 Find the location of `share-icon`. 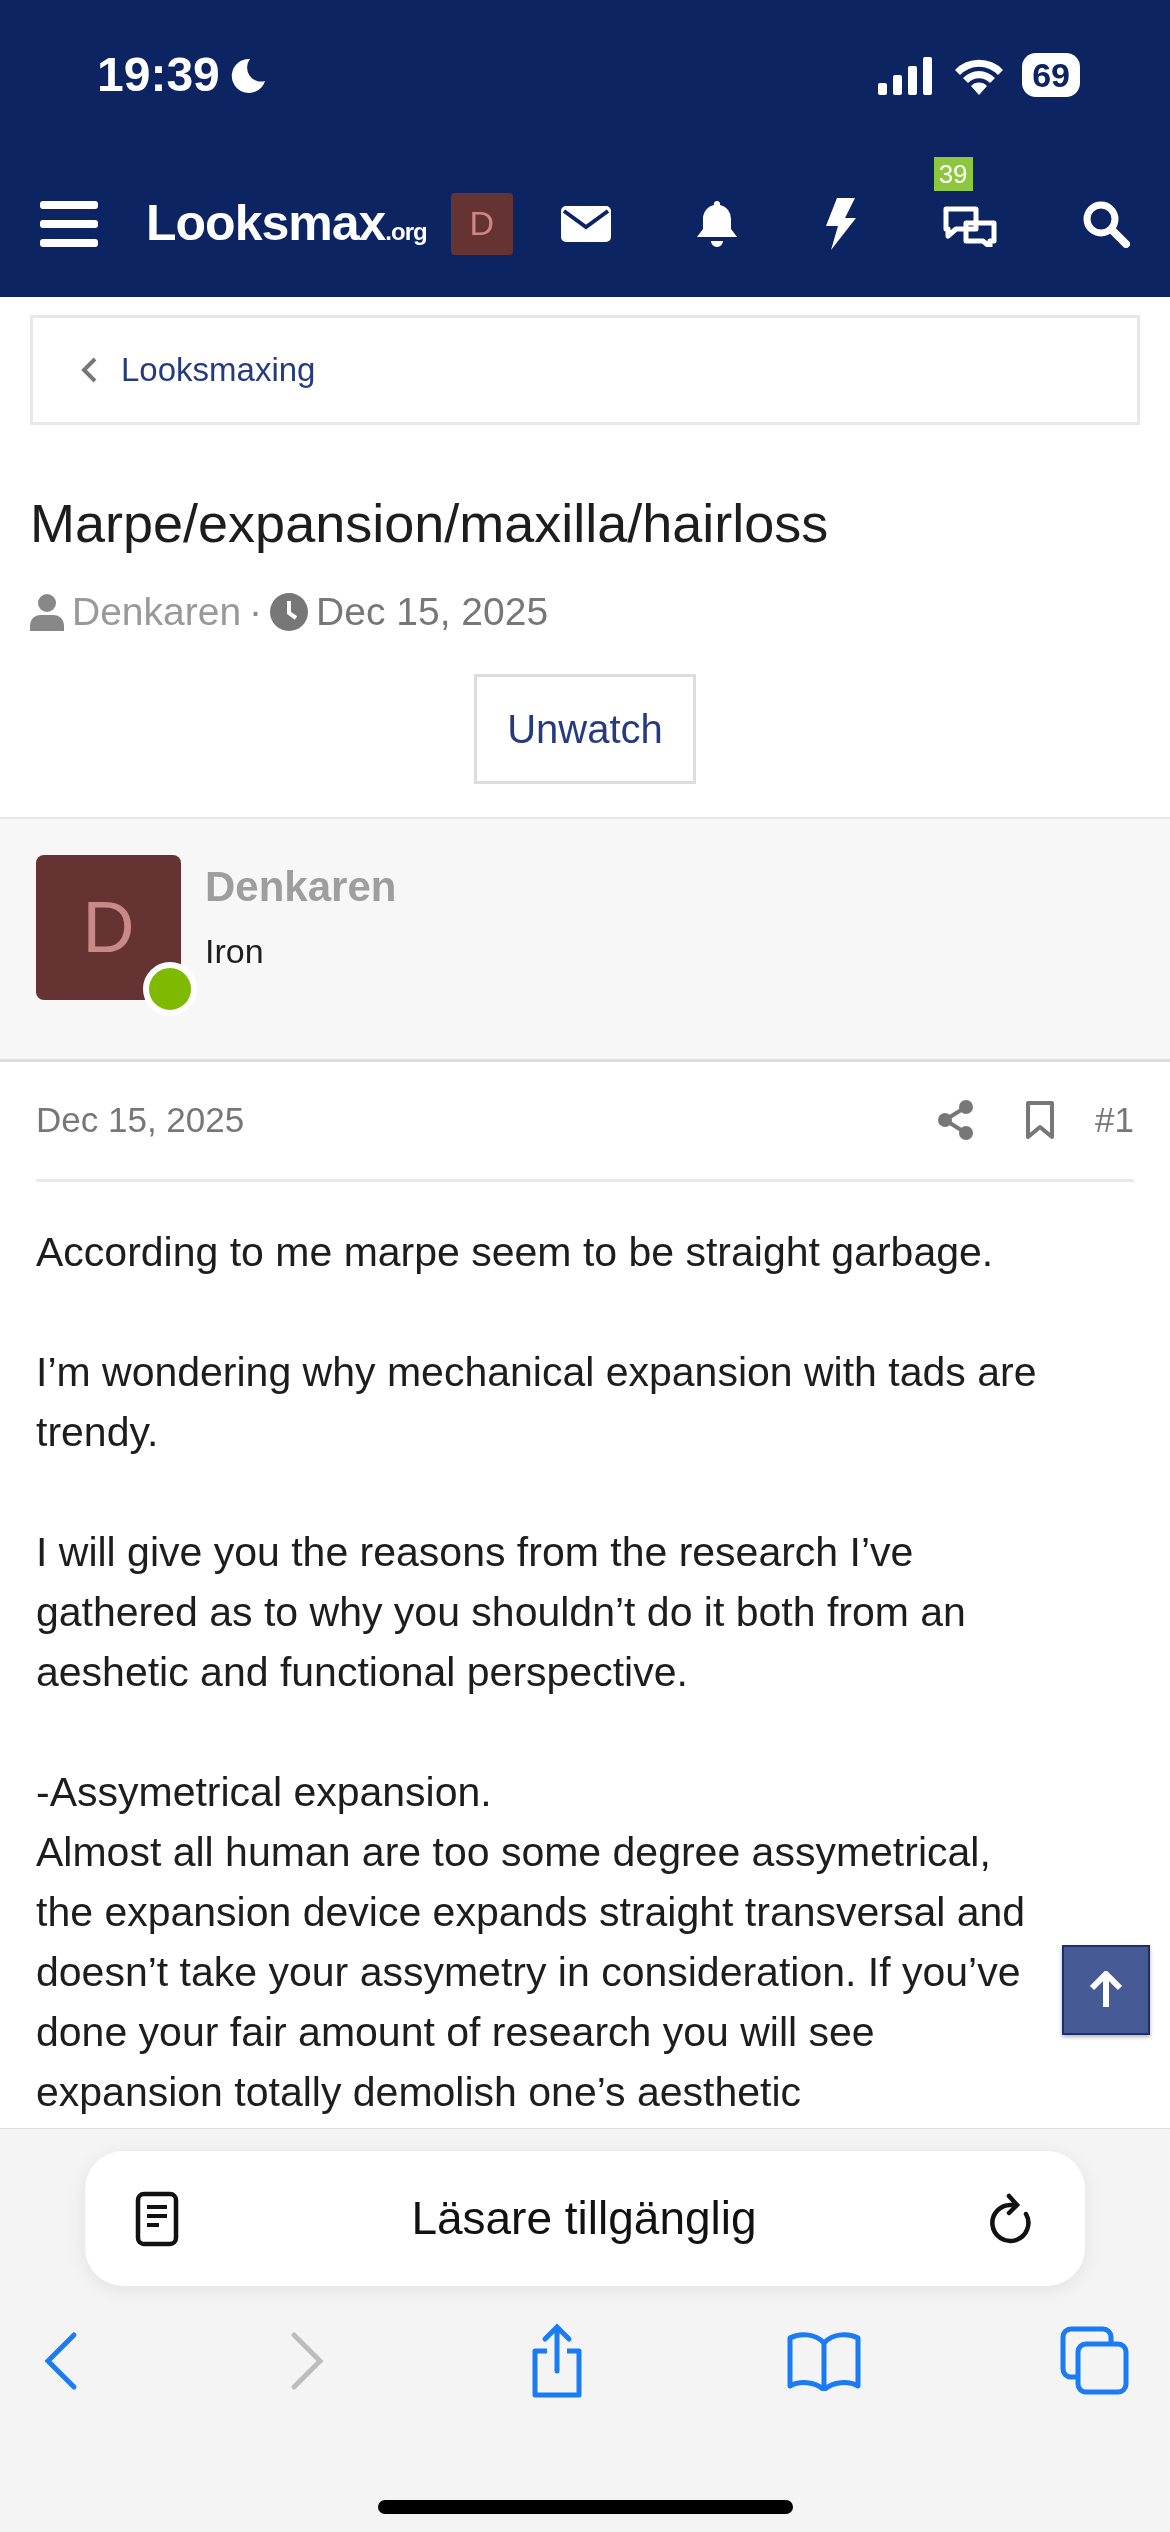

share-icon is located at coordinates (956, 1120).